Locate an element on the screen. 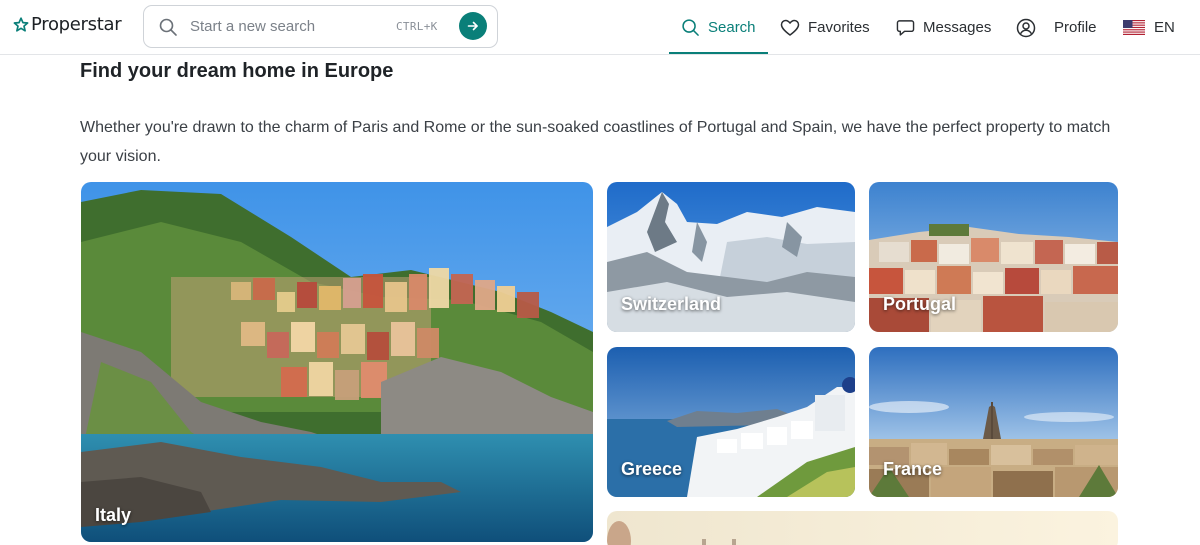 This screenshot has width=1200, height=545. us-flag-icon is located at coordinates (1134, 27).